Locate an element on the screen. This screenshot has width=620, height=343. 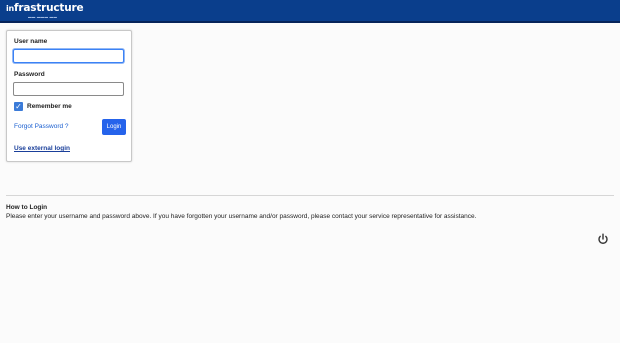
check-icon: ✓ is located at coordinates (18, 106).